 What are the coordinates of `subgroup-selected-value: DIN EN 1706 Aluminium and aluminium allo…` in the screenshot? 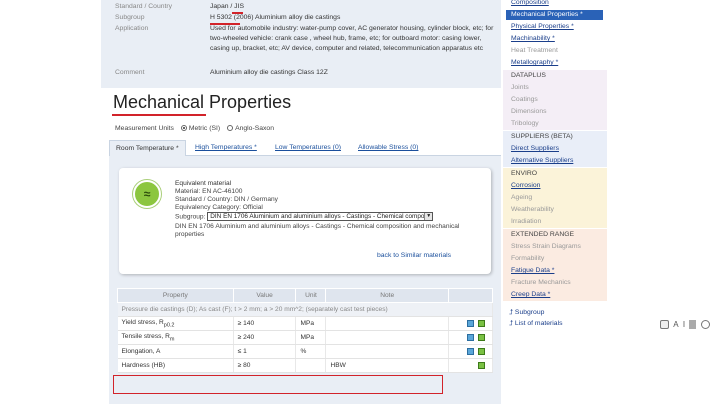 It's located at (320, 216).